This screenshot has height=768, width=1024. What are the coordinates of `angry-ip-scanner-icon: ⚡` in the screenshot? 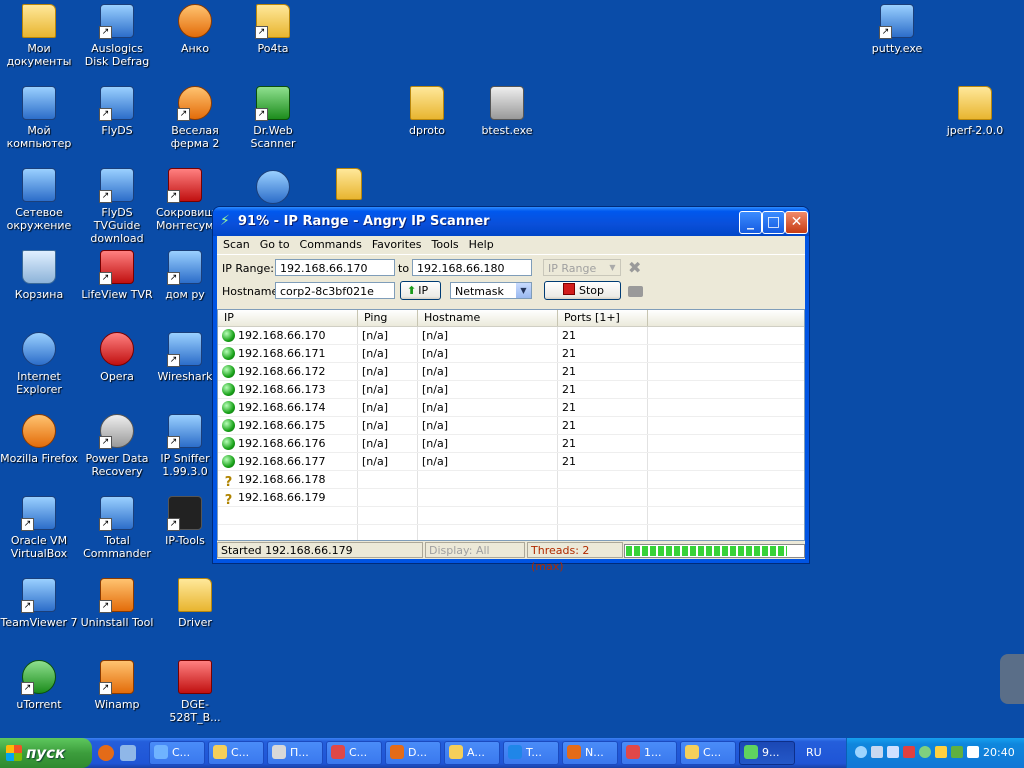 It's located at (225, 221).